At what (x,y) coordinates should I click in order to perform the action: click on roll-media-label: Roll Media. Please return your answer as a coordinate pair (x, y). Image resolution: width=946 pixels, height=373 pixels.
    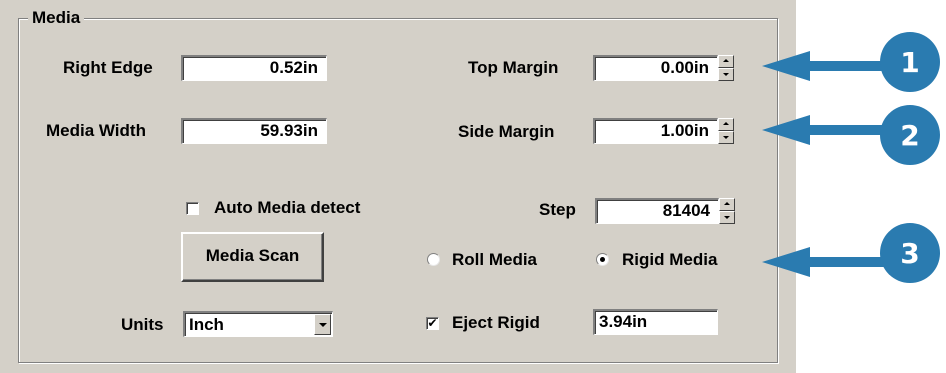
    Looking at the image, I should click on (495, 259).